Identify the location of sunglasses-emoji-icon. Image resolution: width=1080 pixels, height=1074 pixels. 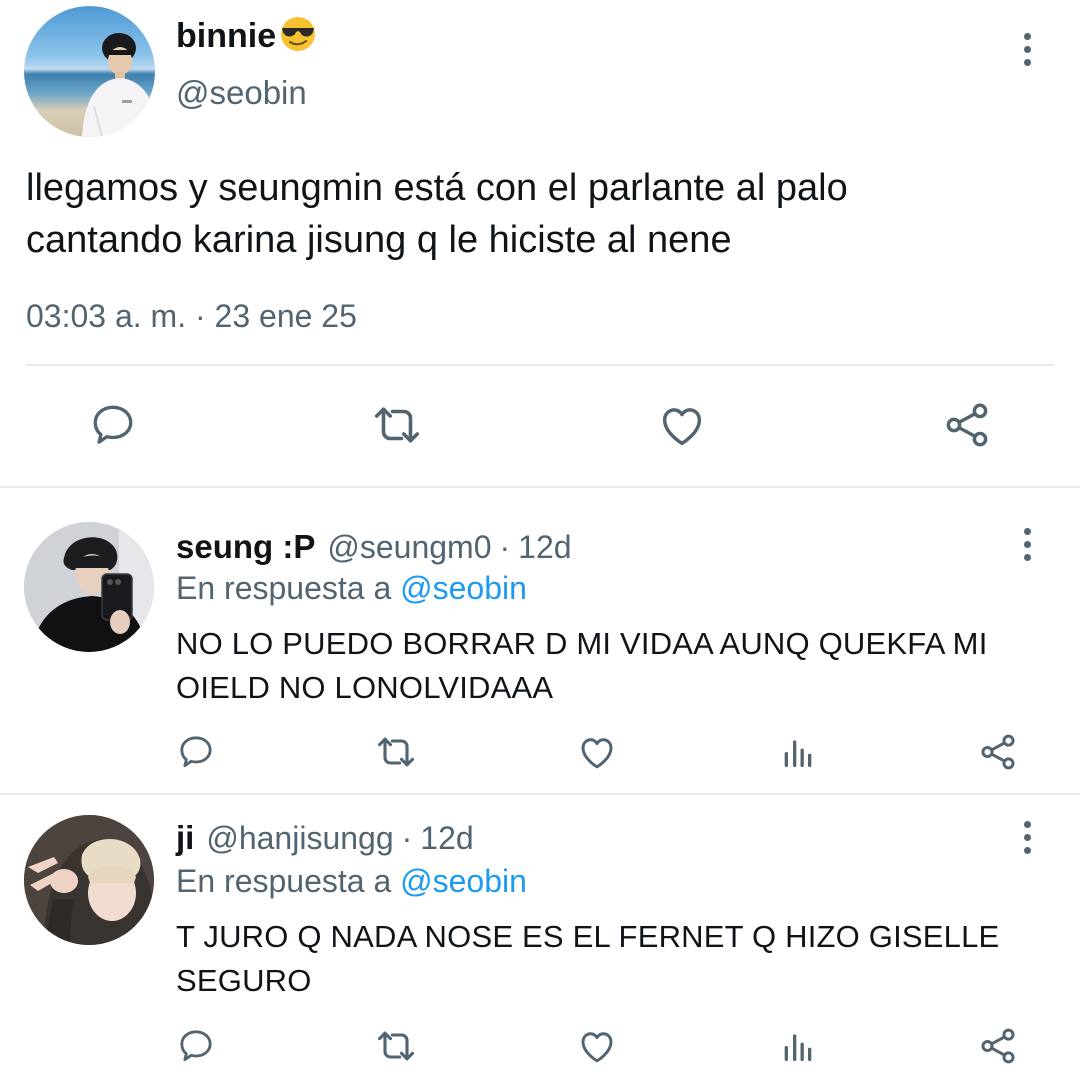
(298, 36).